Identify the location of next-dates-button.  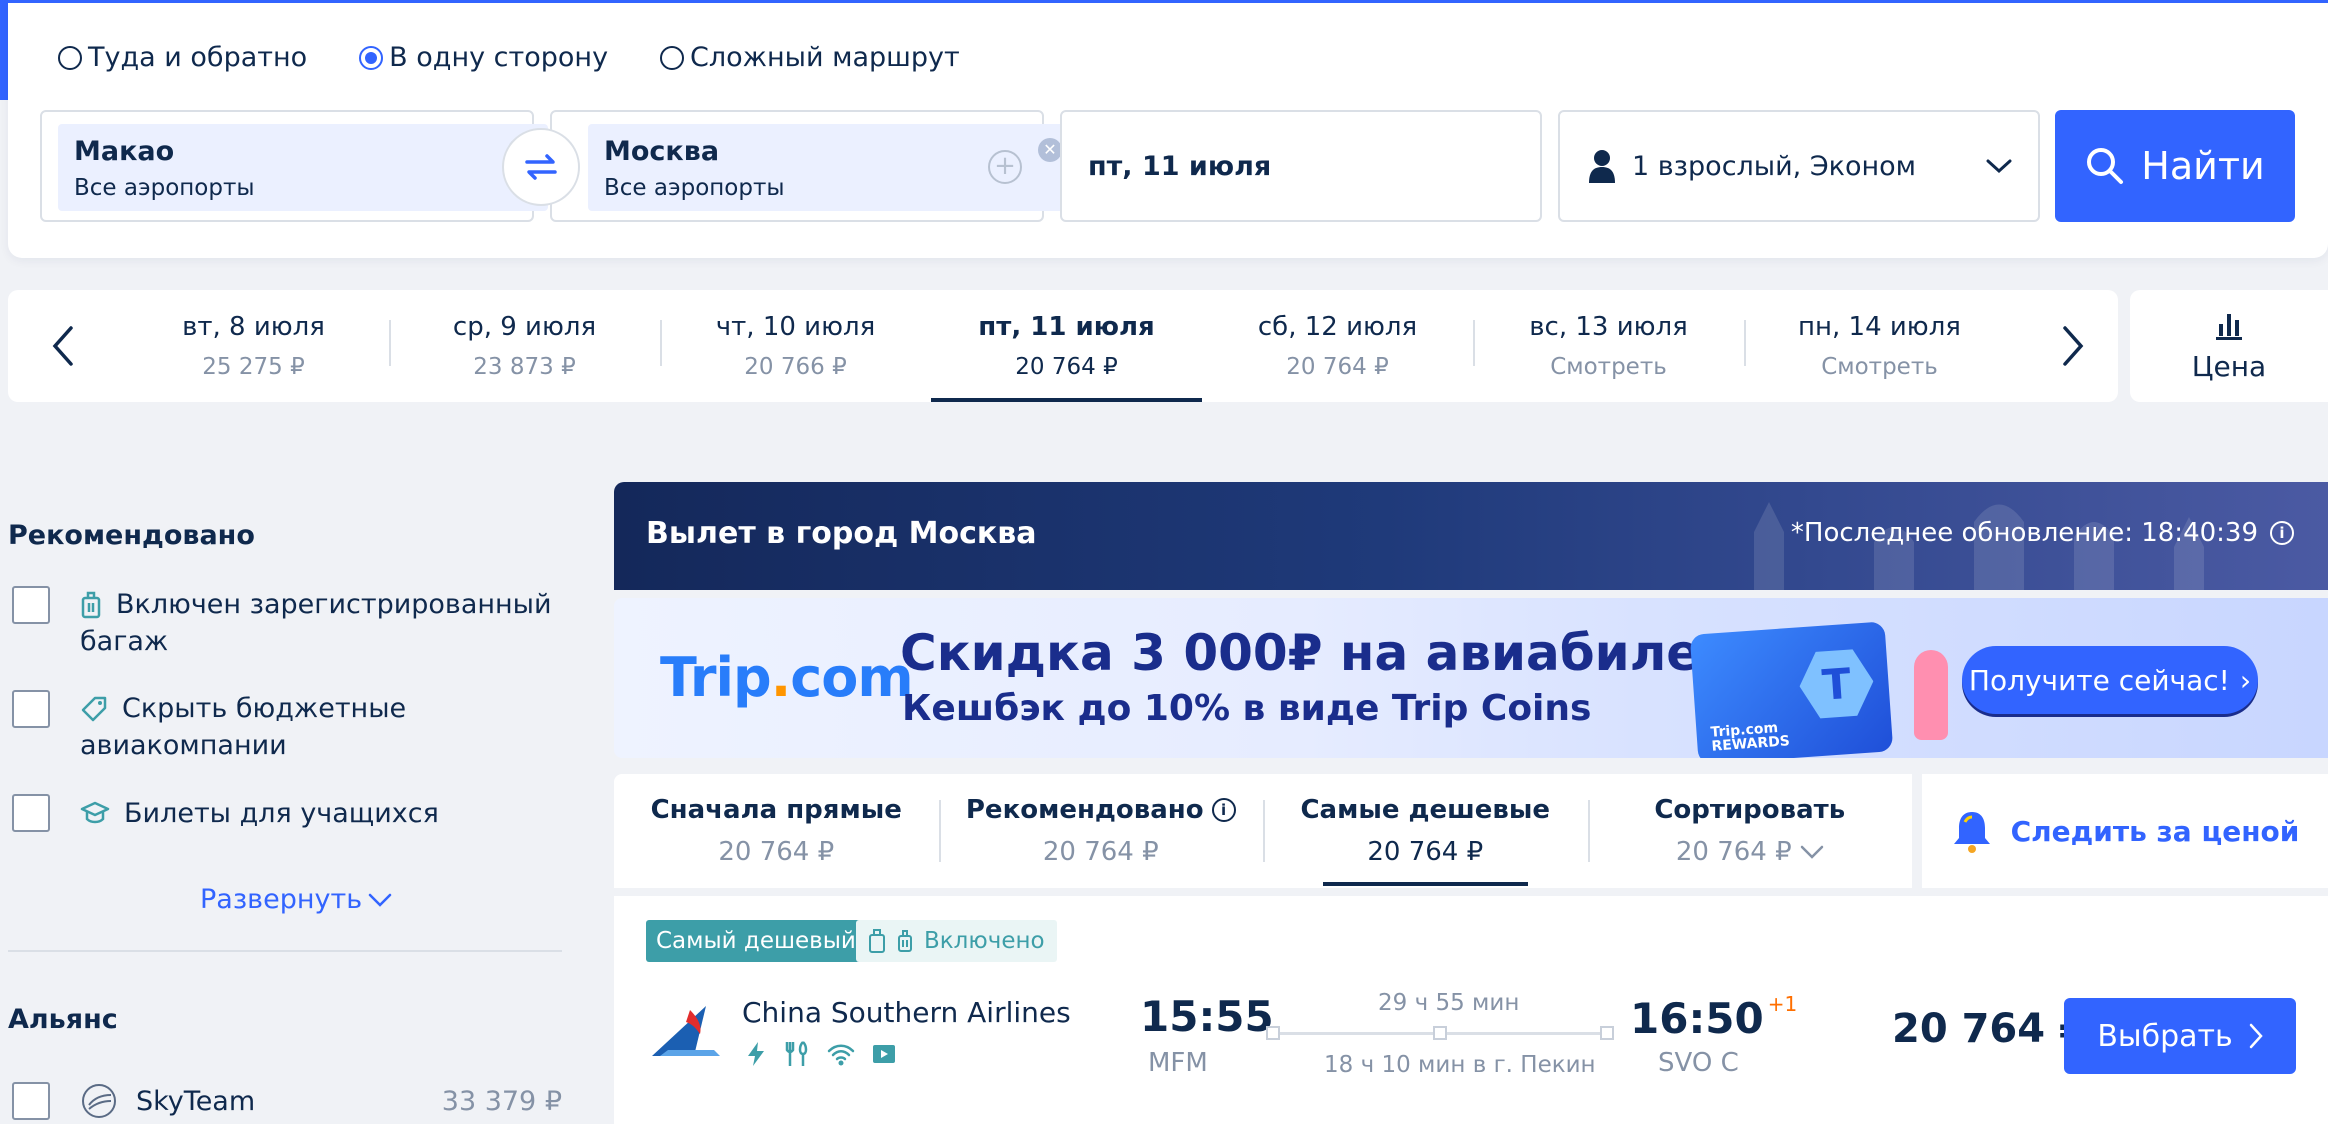
(2073, 346).